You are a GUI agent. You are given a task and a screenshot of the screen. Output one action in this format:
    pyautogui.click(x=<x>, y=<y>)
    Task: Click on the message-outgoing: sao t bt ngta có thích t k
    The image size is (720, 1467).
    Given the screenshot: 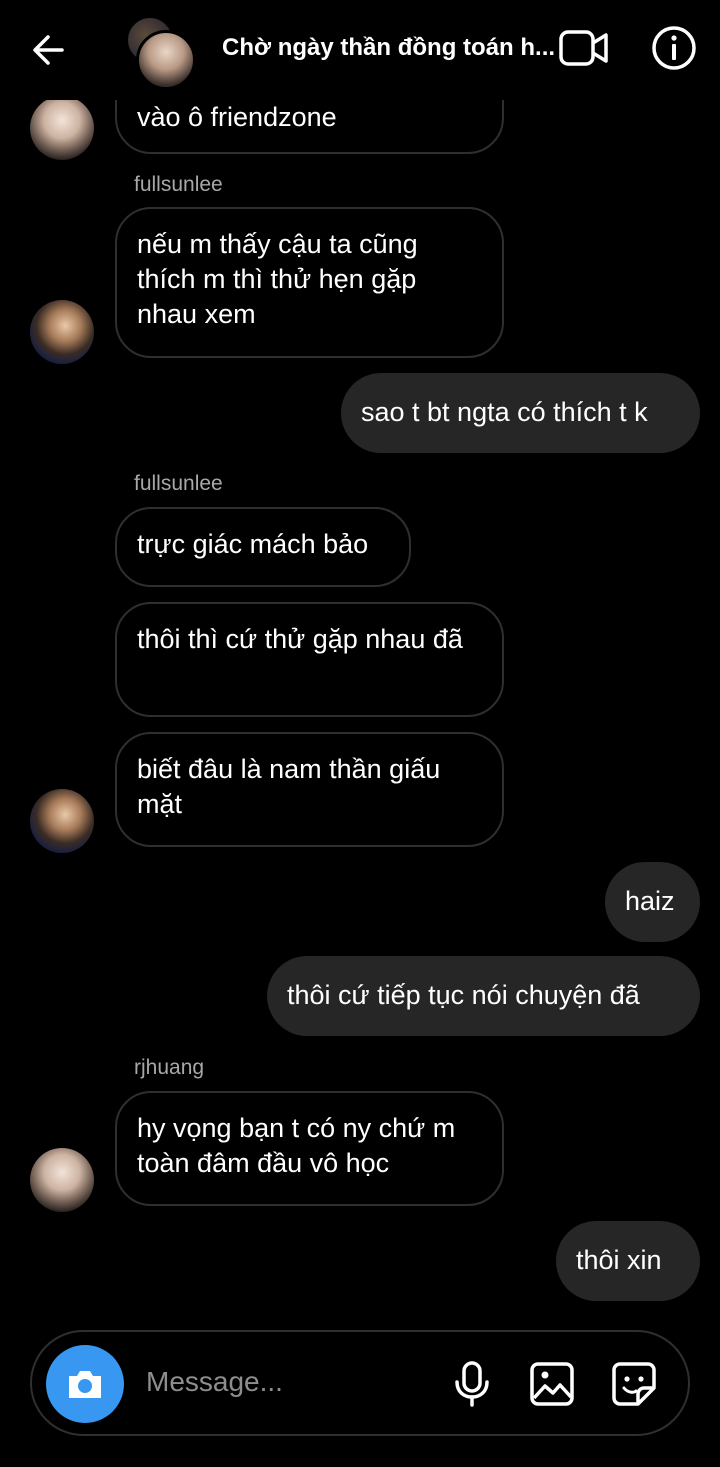 What is the action you would take?
    pyautogui.click(x=520, y=413)
    